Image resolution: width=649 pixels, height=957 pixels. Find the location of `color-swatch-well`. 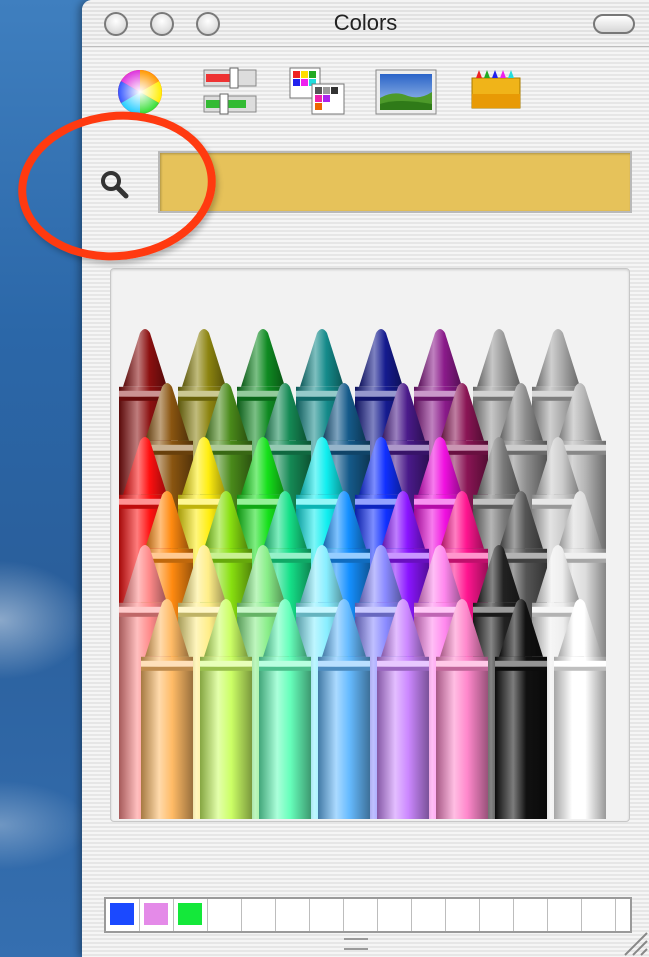

color-swatch-well is located at coordinates (368, 915).